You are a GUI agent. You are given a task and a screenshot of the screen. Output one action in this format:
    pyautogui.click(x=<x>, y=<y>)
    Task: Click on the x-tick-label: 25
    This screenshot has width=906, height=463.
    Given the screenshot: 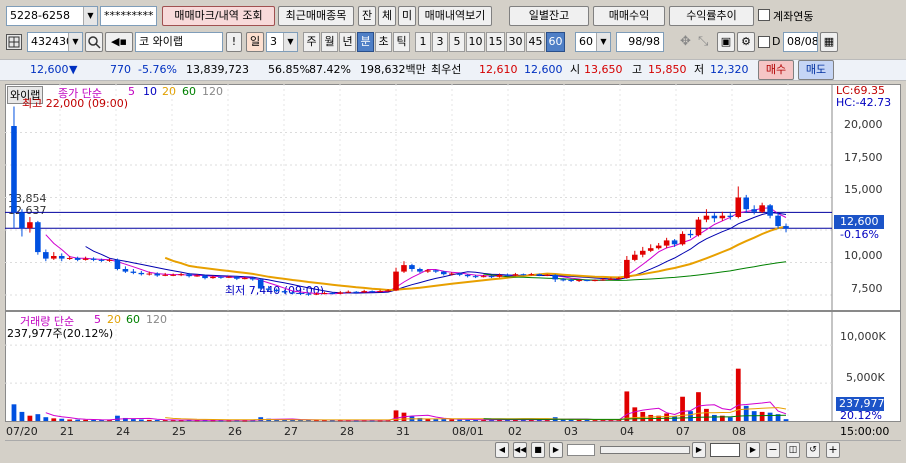 What is the action you would take?
    pyautogui.click(x=179, y=431)
    